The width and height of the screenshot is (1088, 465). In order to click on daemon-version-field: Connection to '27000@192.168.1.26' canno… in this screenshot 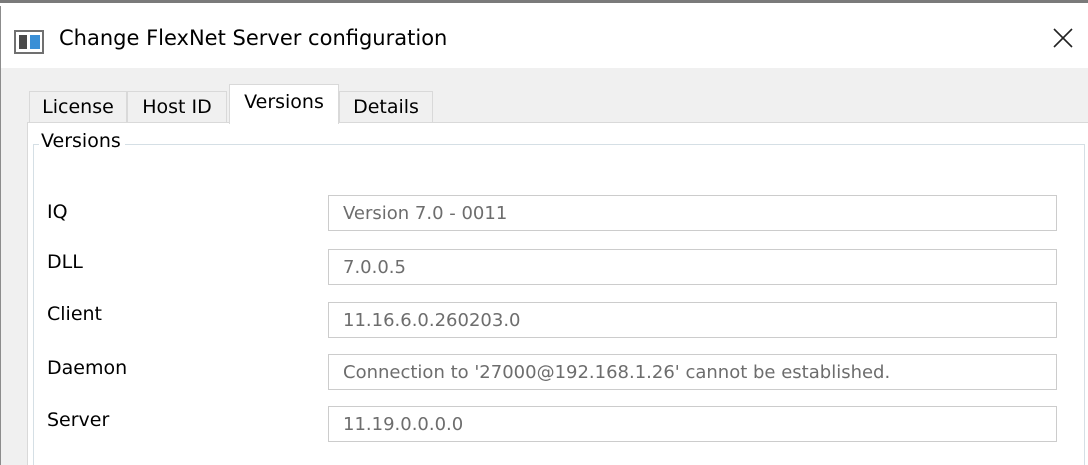, I will do `click(692, 372)`.